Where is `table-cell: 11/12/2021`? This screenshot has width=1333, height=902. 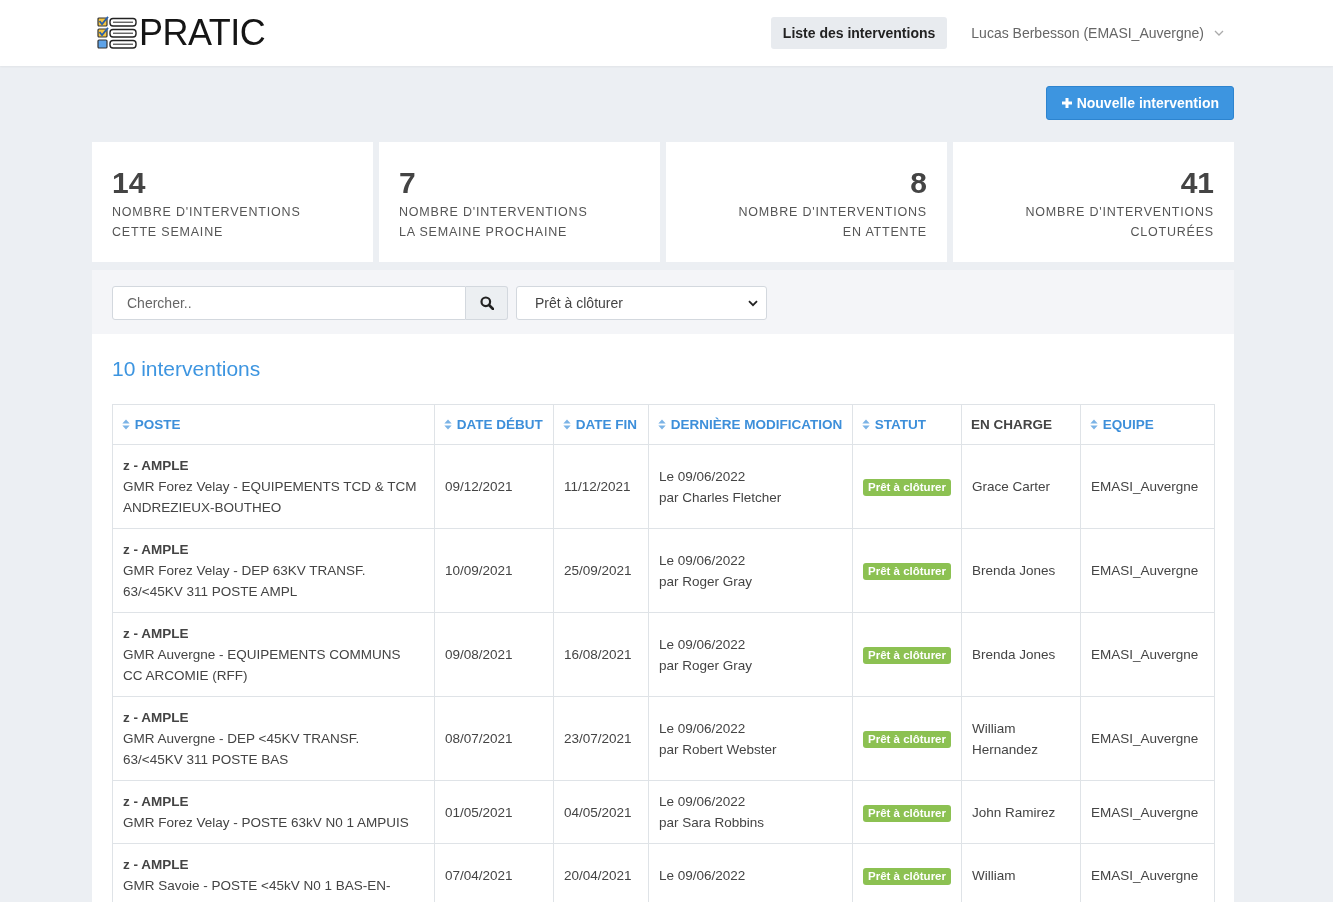
table-cell: 11/12/2021 is located at coordinates (601, 486).